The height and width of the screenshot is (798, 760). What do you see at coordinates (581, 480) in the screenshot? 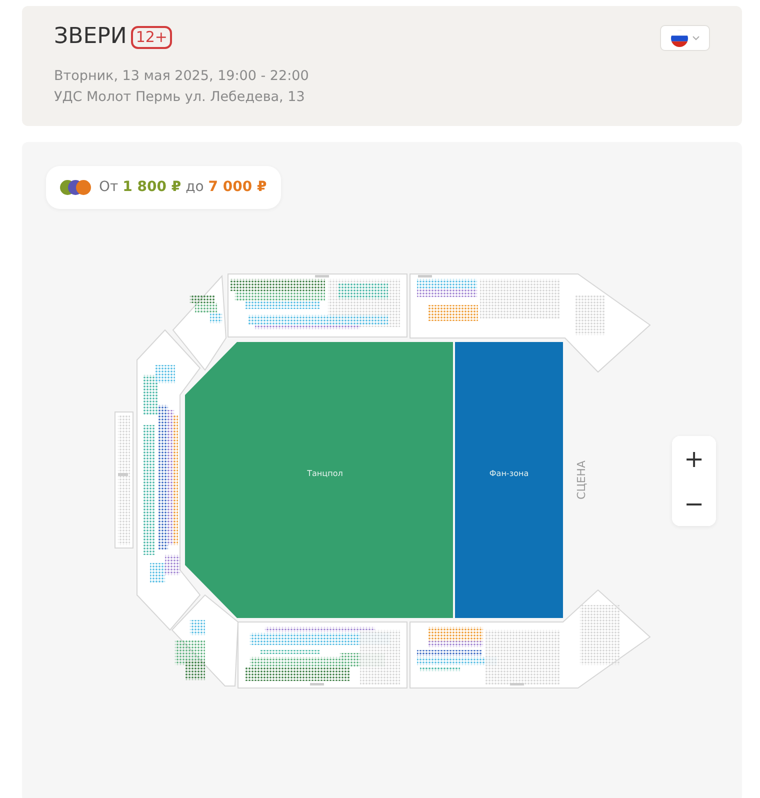
I see `stage-label: СЦЕНА` at bounding box center [581, 480].